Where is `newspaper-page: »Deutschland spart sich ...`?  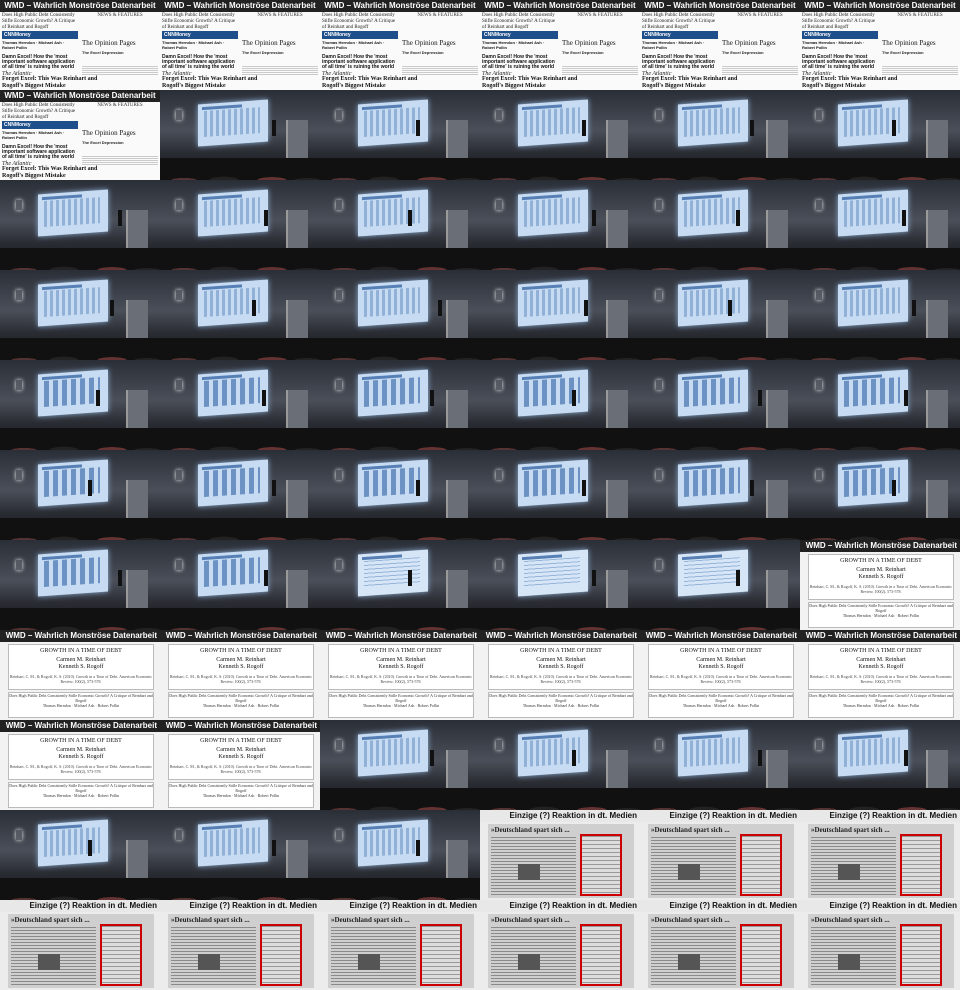
newspaper-page: »Deutschland spart sich ... is located at coordinates (241, 951).